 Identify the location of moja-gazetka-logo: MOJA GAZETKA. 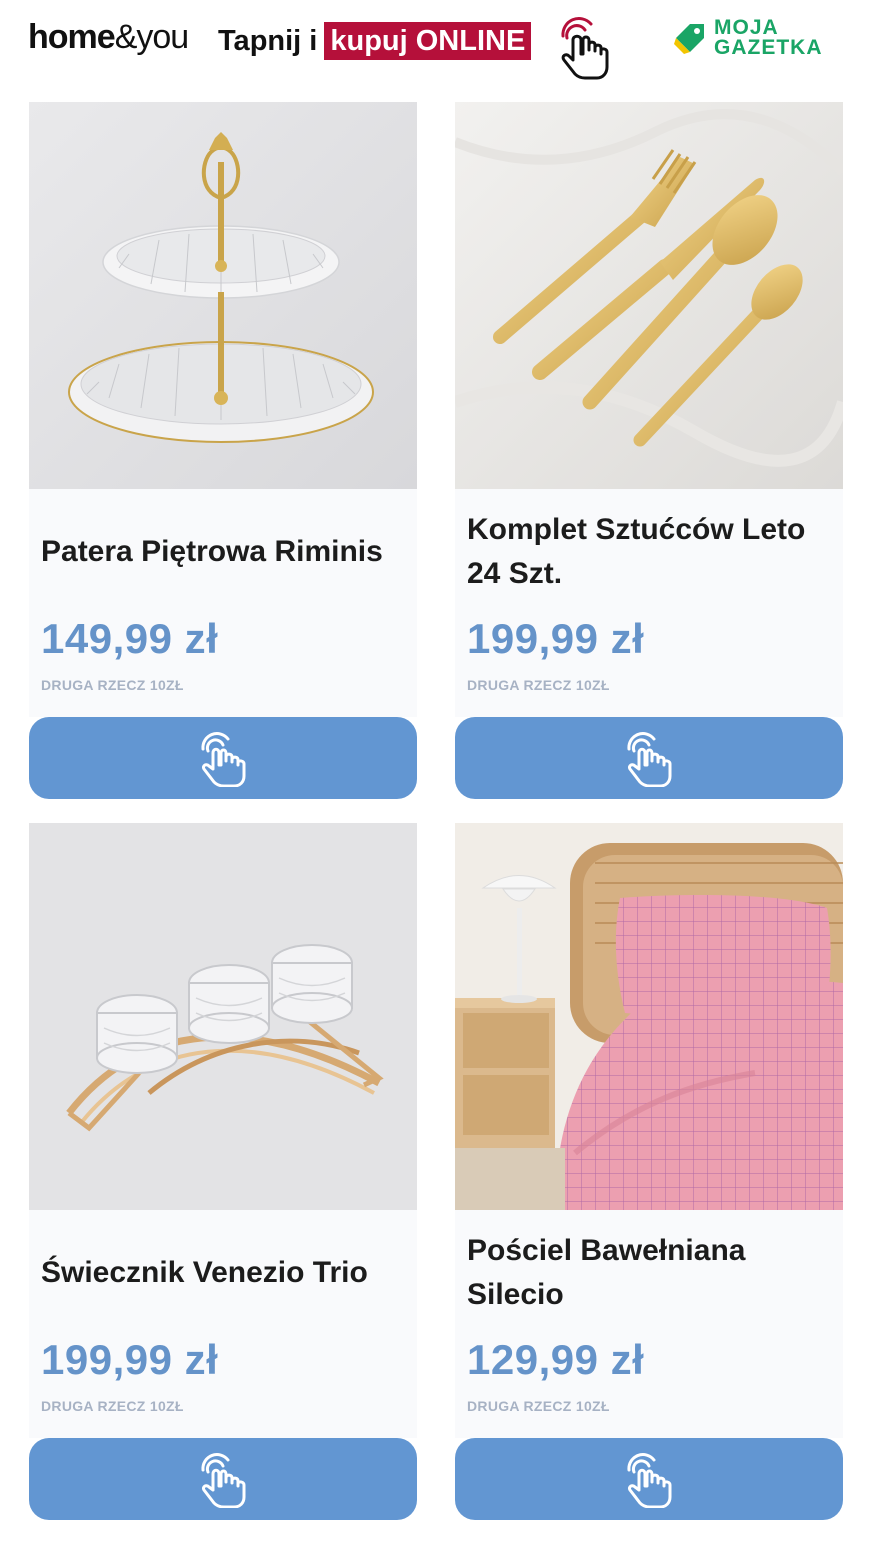
(747, 37).